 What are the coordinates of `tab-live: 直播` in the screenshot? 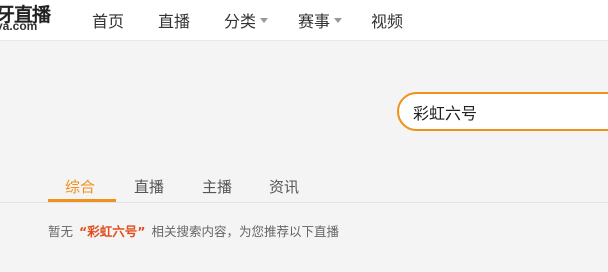 It's located at (149, 186).